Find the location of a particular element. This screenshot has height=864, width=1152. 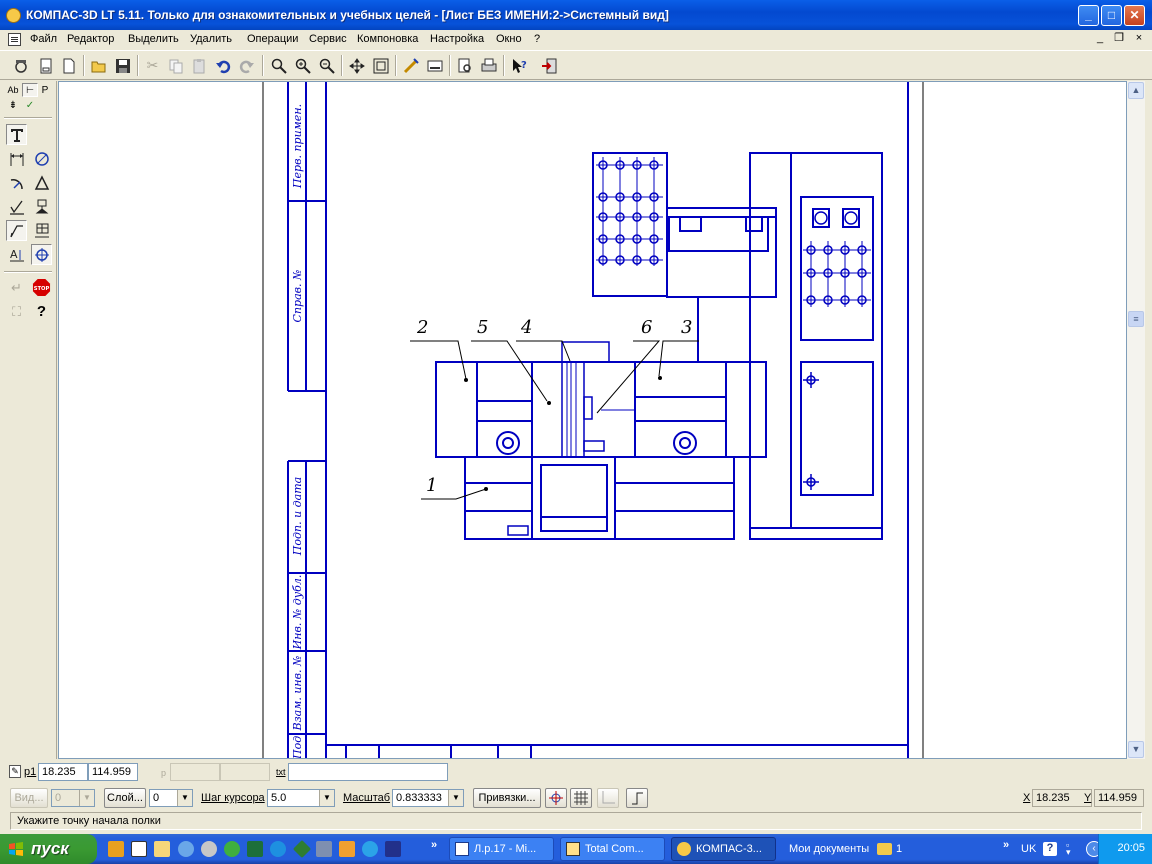

edit-tab-button: ⇟ is located at coordinates (13, 105).